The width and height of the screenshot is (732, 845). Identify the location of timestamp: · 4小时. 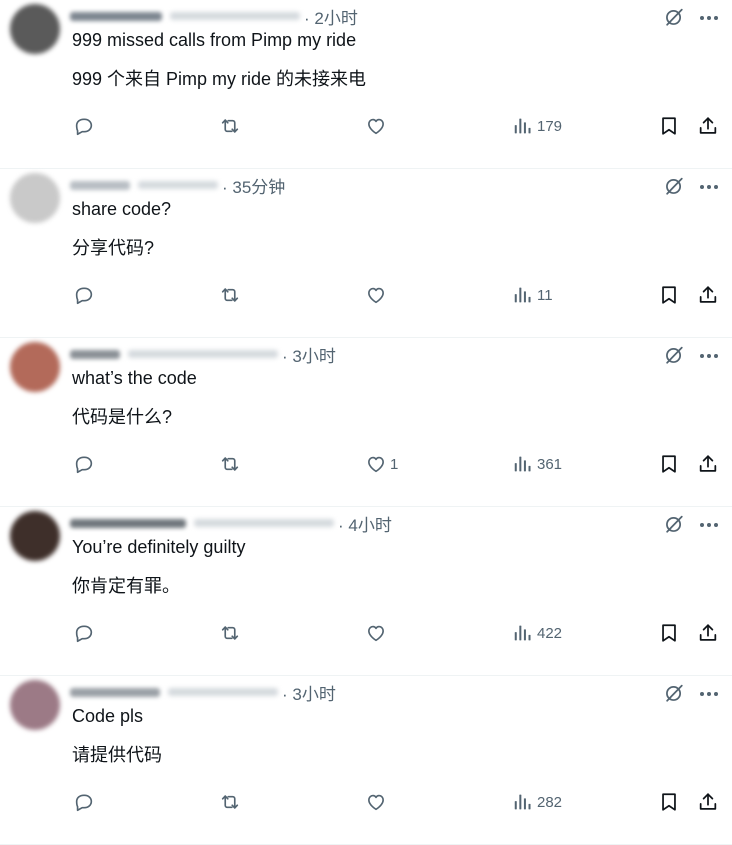
(365, 523).